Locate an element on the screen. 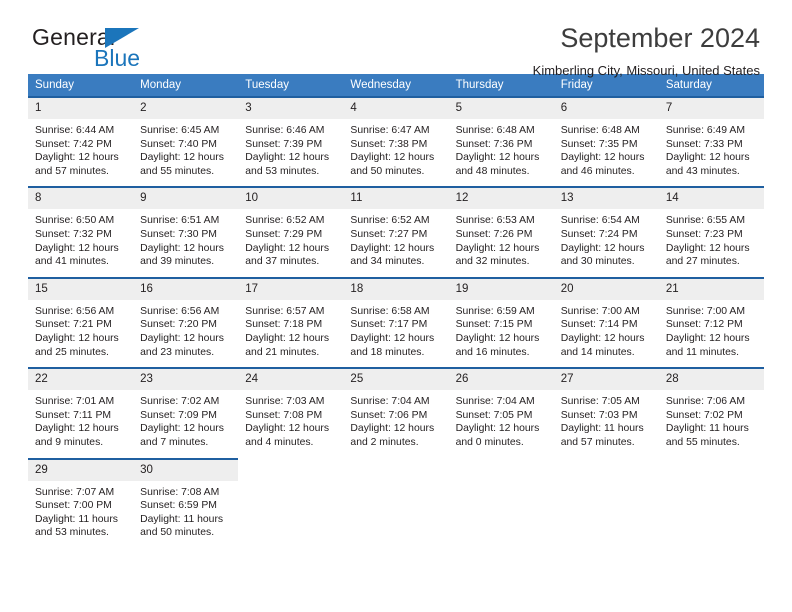 Image resolution: width=792 pixels, height=612 pixels. sunset-text: Sunset: 7:35 PM is located at coordinates (599, 144).